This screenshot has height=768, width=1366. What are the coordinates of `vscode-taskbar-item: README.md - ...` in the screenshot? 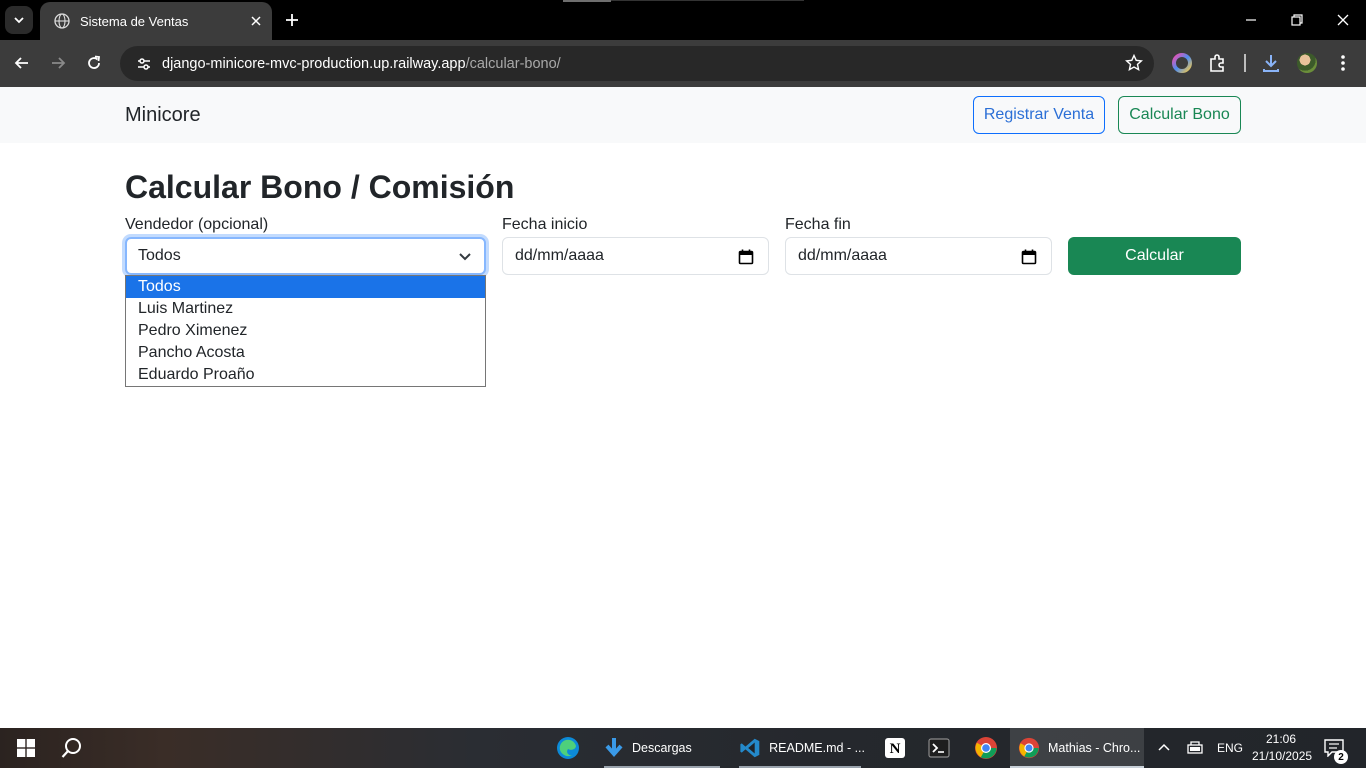 It's located at (800, 748).